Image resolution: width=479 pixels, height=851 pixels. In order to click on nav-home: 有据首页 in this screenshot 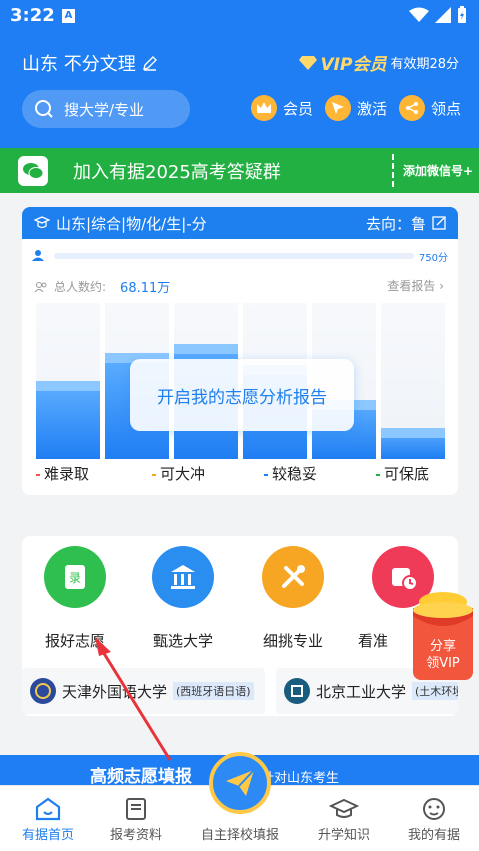, I will do `click(48, 818)`.